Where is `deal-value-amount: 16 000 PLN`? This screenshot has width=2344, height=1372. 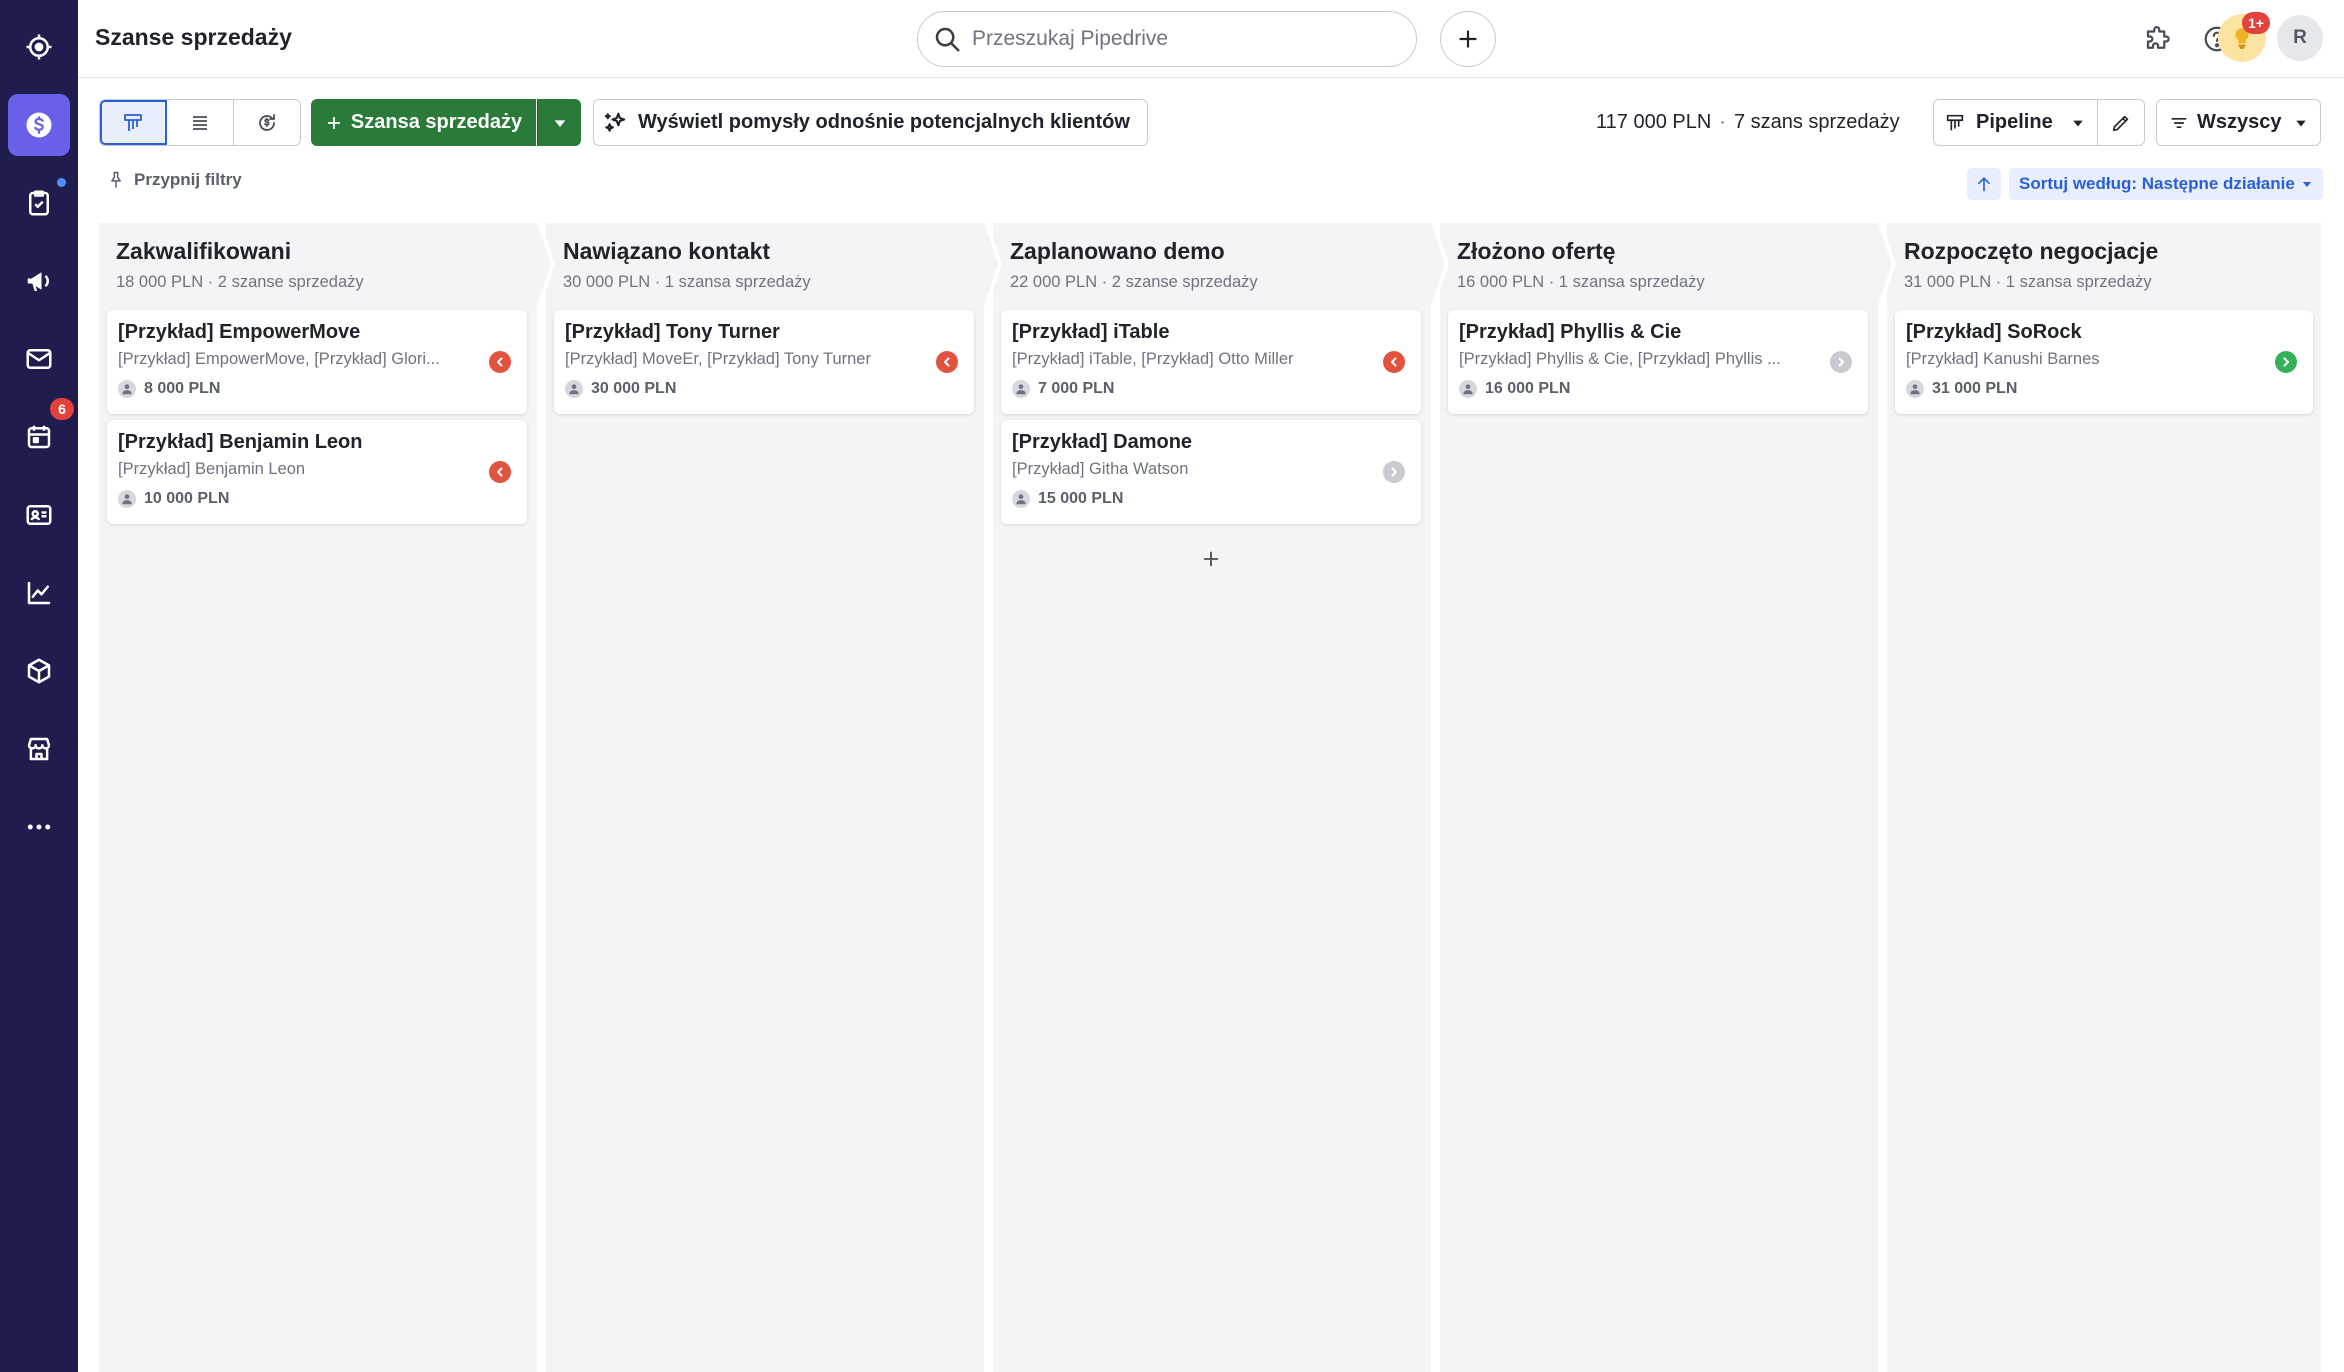
deal-value-amount: 16 000 PLN is located at coordinates (1528, 388).